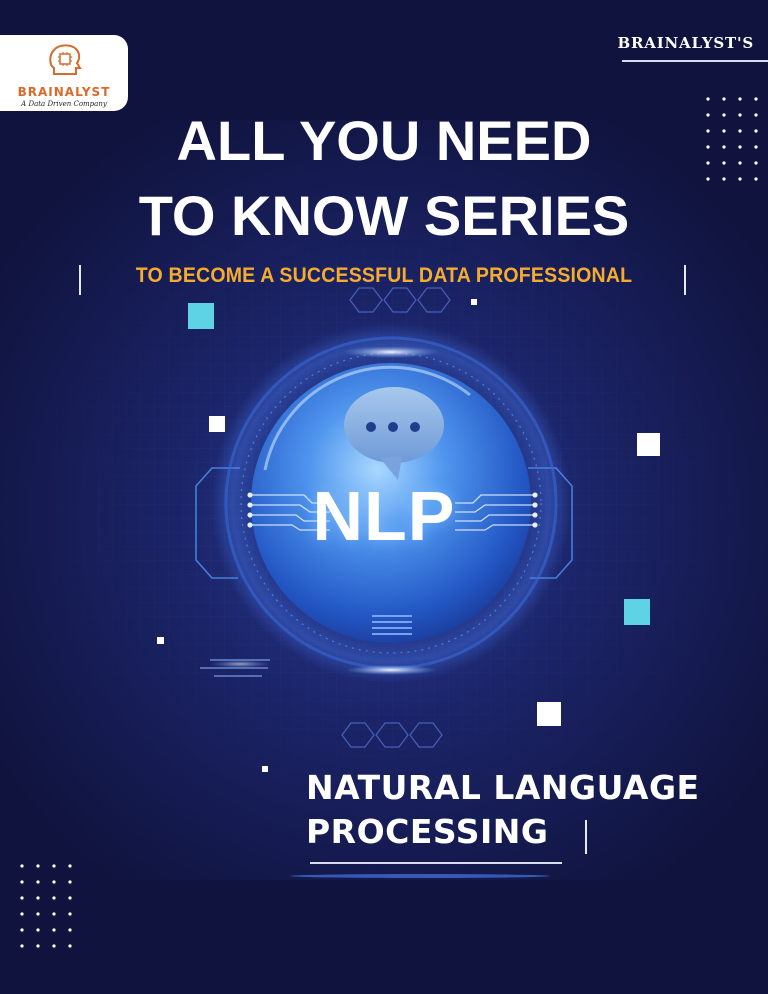 This screenshot has height=994, width=768. Describe the element at coordinates (685, 43) in the screenshot. I see `series-publisher: BRAINALYST'S` at that location.